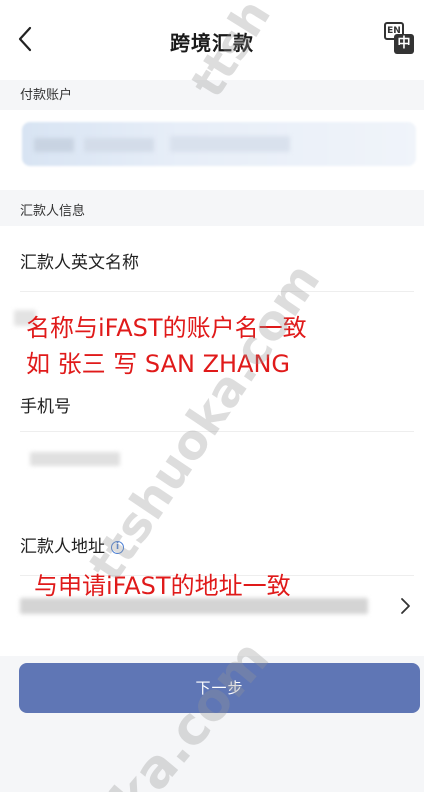 This screenshot has height=792, width=424. I want to click on annotation-address-rule: 与申请iFAST的地址一致, so click(162, 586).